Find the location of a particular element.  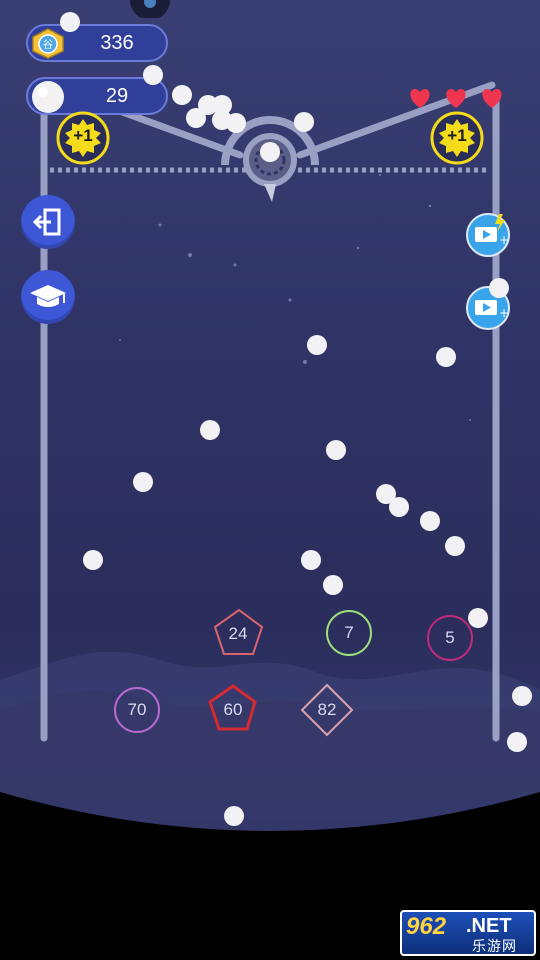

settings-icon is located at coordinates (150, 9).